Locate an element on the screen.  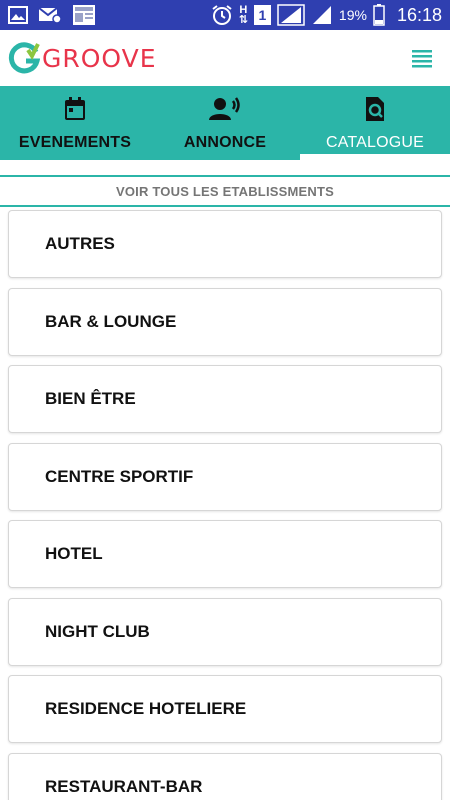
sim-icon: 1 is located at coordinates (262, 15).